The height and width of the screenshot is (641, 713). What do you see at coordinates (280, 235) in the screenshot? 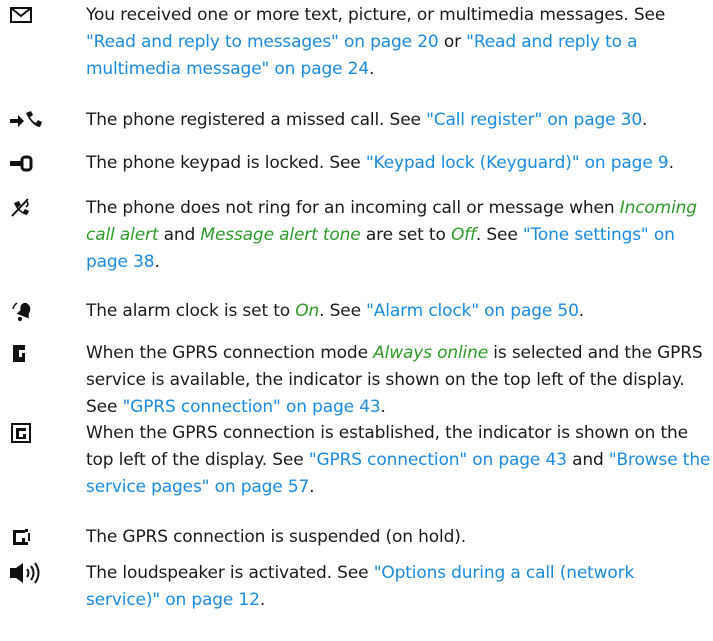
I see `setting-term: Message alert tone` at bounding box center [280, 235].